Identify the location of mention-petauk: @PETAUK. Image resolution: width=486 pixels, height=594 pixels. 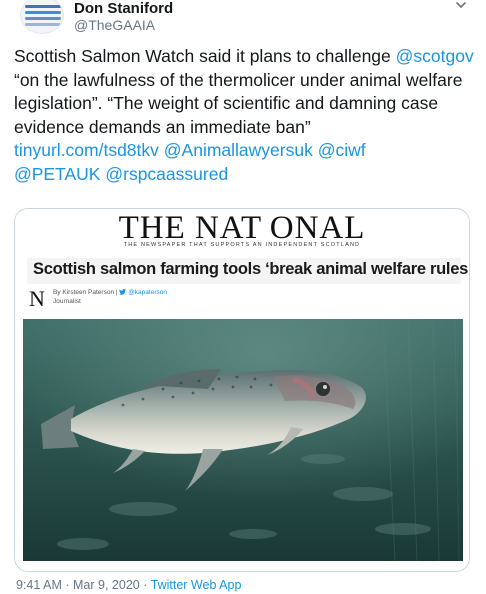
(57, 174).